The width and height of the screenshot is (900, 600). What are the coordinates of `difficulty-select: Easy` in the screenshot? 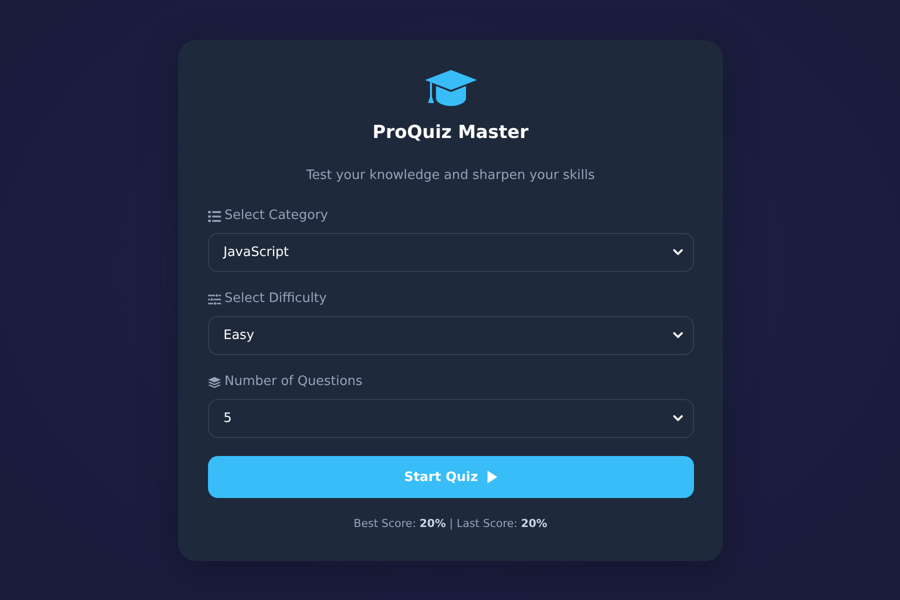 It's located at (451, 335).